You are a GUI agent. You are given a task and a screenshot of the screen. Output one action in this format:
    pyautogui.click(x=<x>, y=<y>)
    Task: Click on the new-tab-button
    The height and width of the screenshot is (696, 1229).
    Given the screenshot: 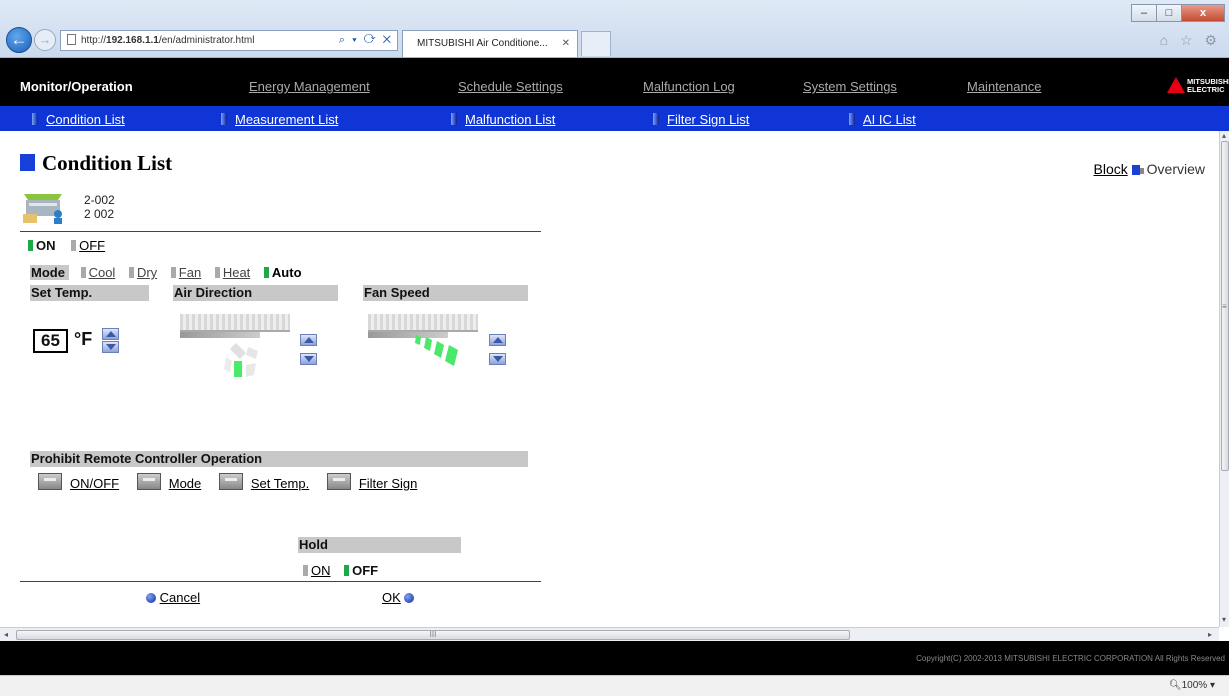 What is the action you would take?
    pyautogui.click(x=596, y=43)
    